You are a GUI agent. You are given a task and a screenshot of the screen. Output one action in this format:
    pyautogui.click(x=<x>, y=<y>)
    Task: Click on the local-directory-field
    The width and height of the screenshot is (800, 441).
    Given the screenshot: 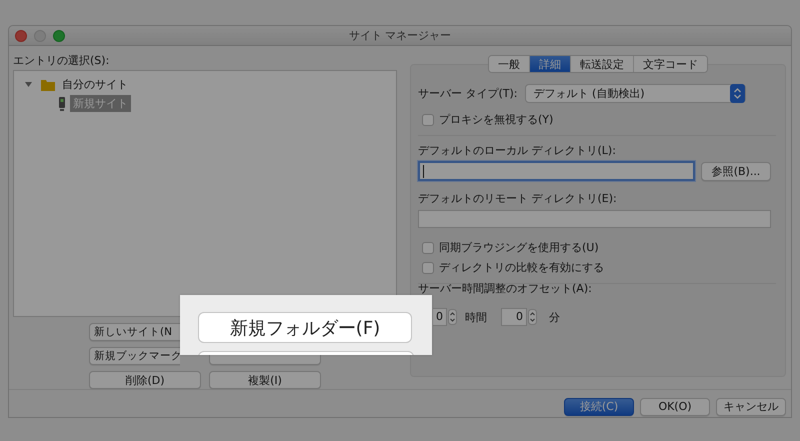 What is the action you would take?
    pyautogui.click(x=556, y=171)
    